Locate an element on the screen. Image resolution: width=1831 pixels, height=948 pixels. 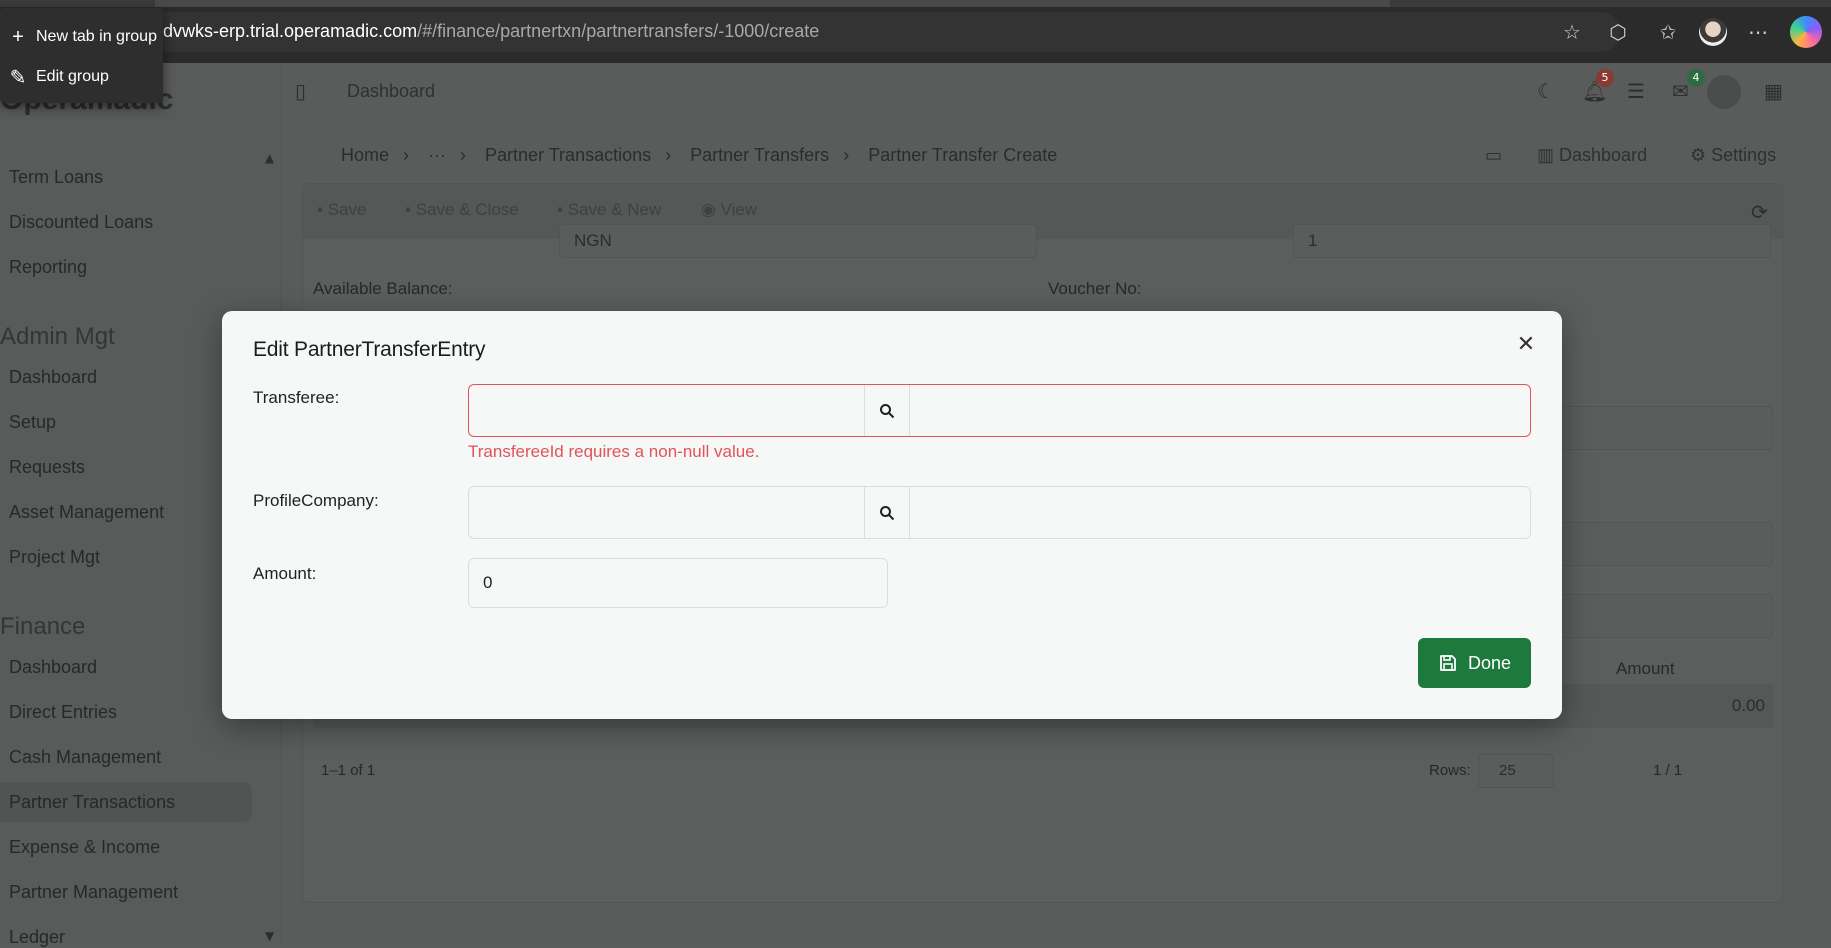
currency-value: NGN is located at coordinates (593, 240).